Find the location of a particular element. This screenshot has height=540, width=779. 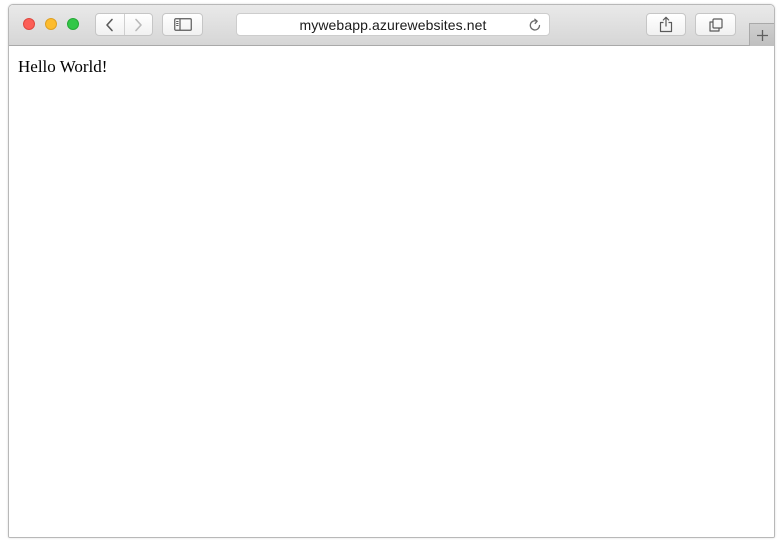

forward-button is located at coordinates (138, 24).